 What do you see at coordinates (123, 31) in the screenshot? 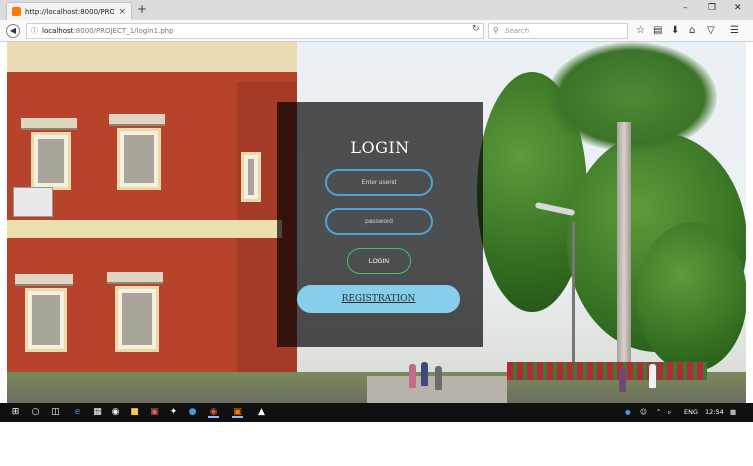
I see `url-path: :8000/PROJECT_1/login1.php` at bounding box center [123, 31].